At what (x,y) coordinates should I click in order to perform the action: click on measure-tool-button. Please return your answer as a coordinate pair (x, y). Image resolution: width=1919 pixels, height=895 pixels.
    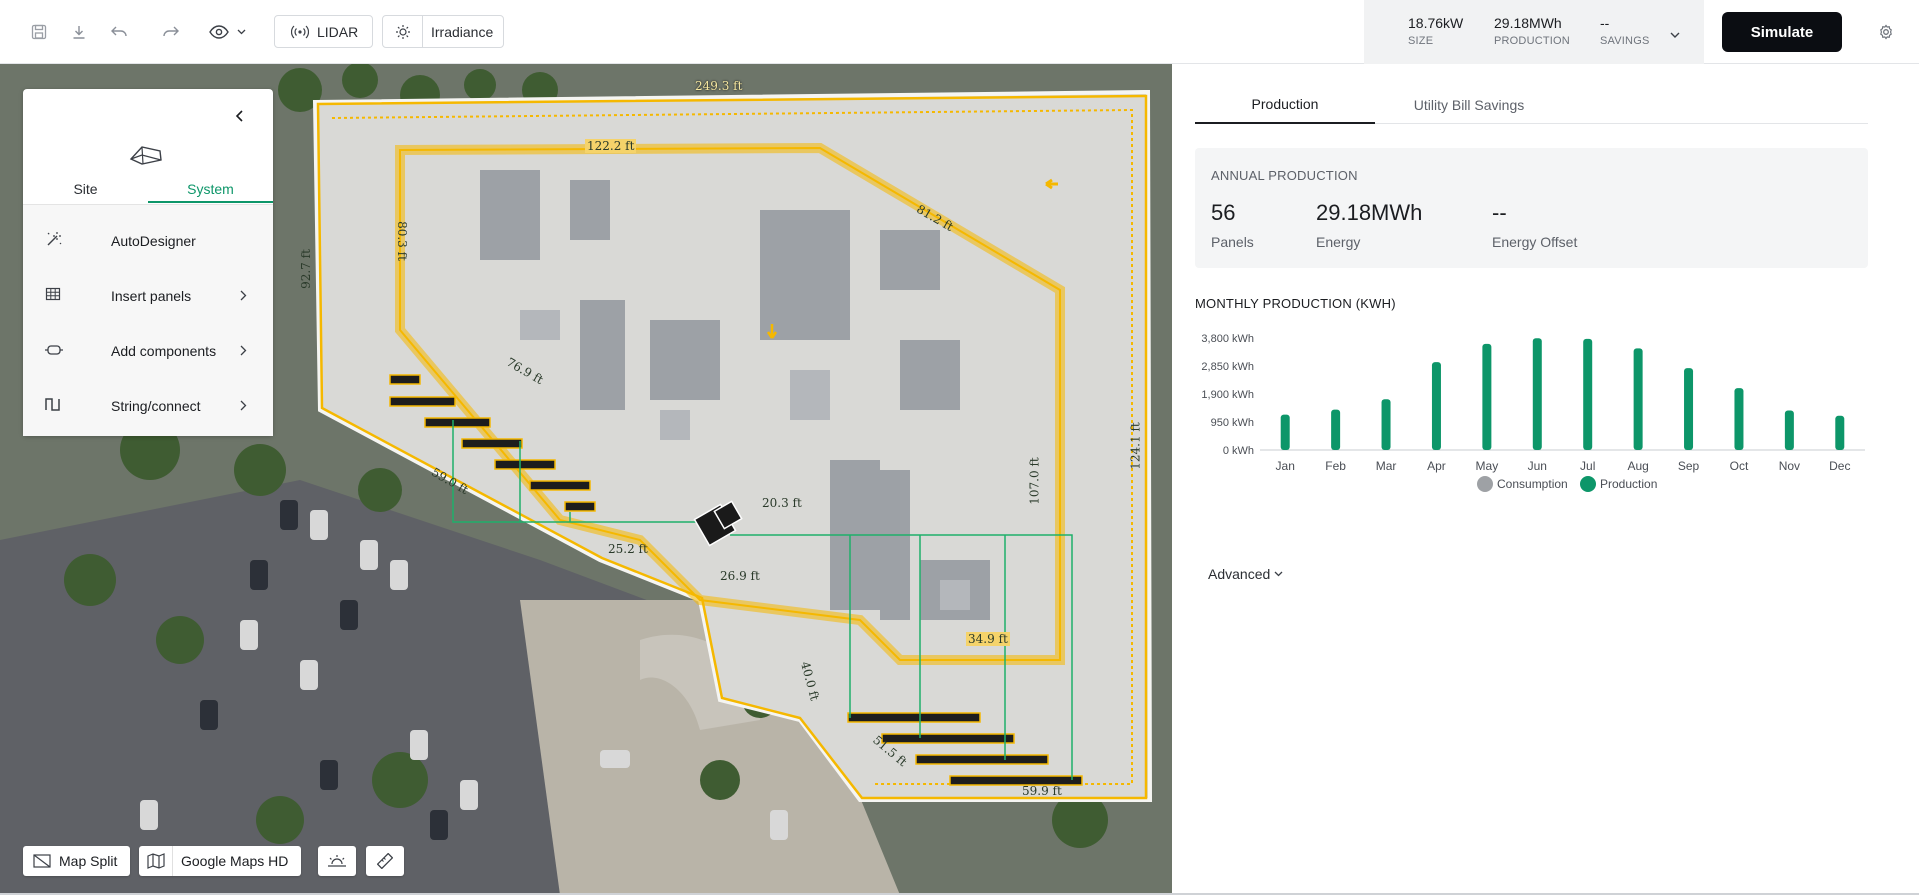
    Looking at the image, I should click on (385, 861).